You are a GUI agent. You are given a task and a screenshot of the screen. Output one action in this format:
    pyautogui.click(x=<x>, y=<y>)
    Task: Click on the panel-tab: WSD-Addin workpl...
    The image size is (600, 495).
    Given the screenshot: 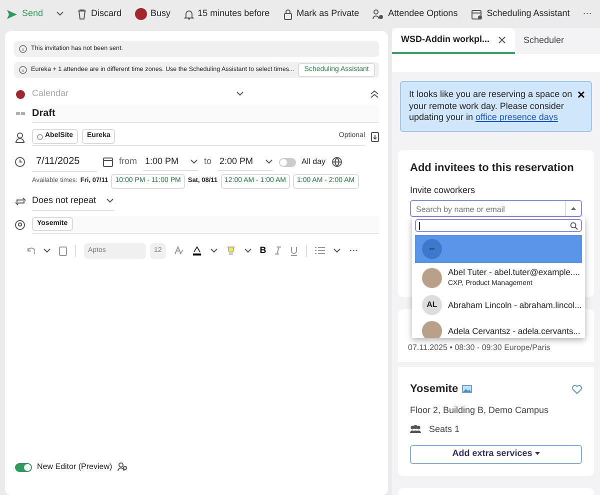 What is the action you would take?
    pyautogui.click(x=453, y=41)
    